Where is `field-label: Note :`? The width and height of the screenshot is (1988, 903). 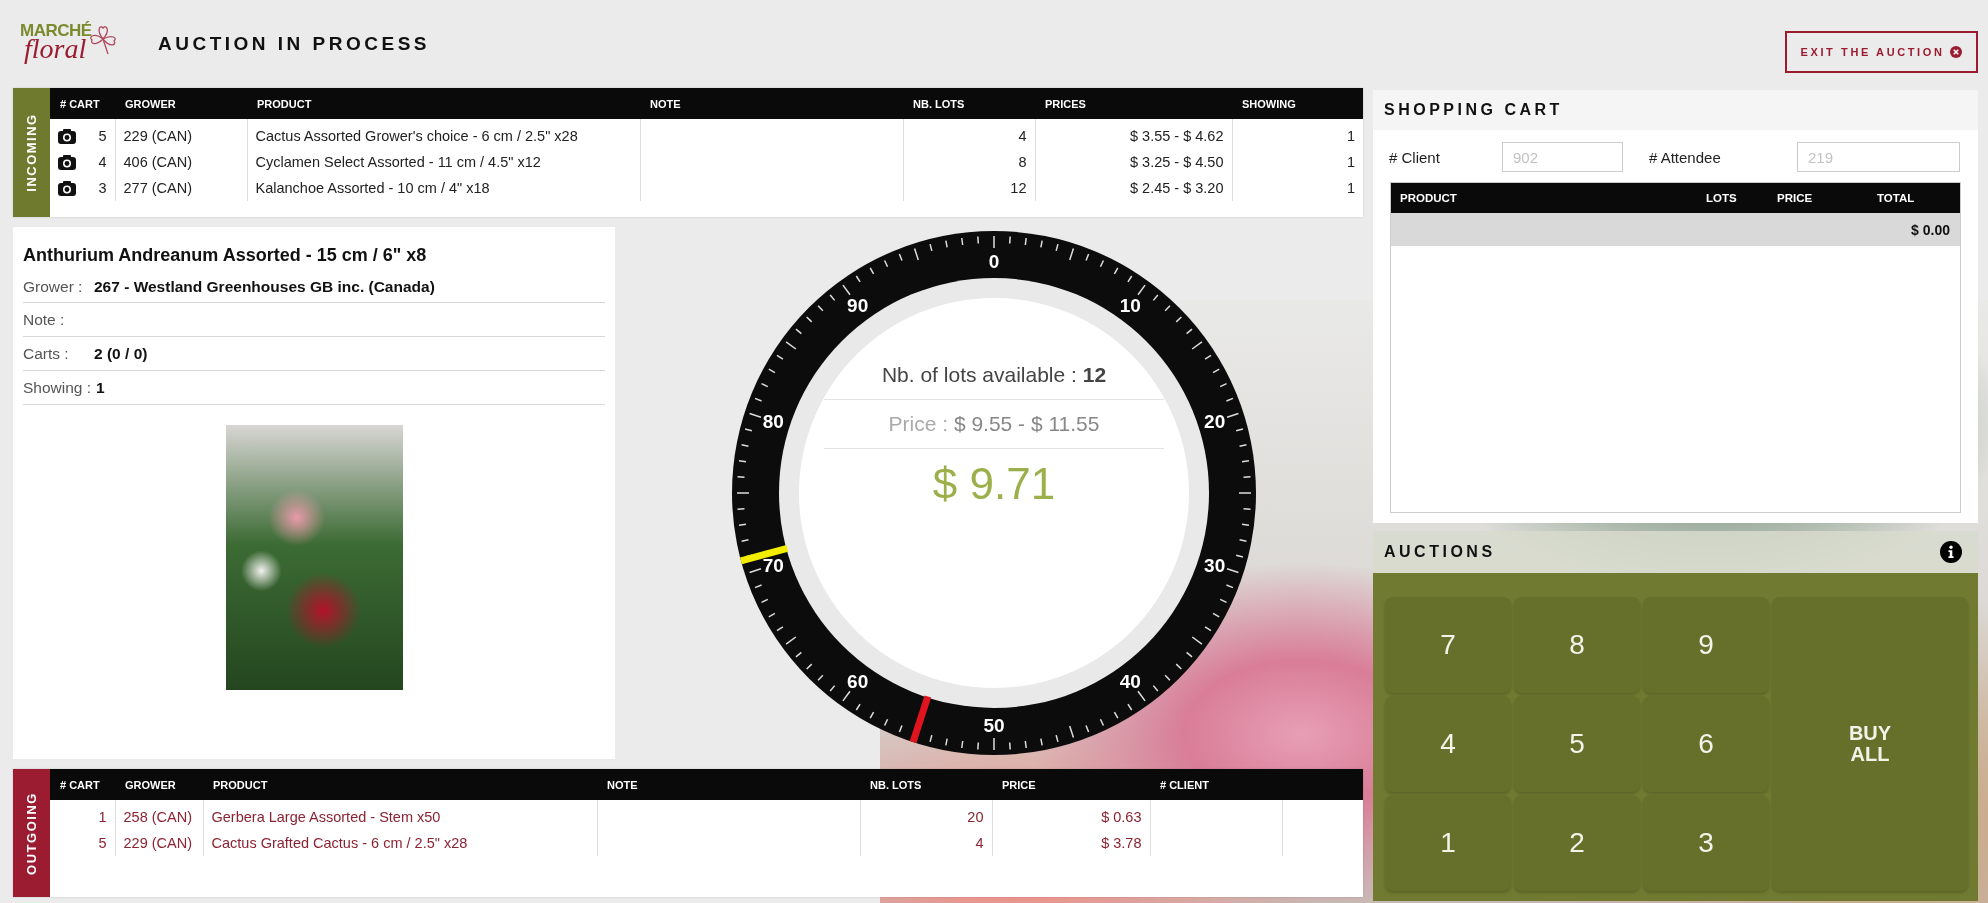 field-label: Note : is located at coordinates (44, 319).